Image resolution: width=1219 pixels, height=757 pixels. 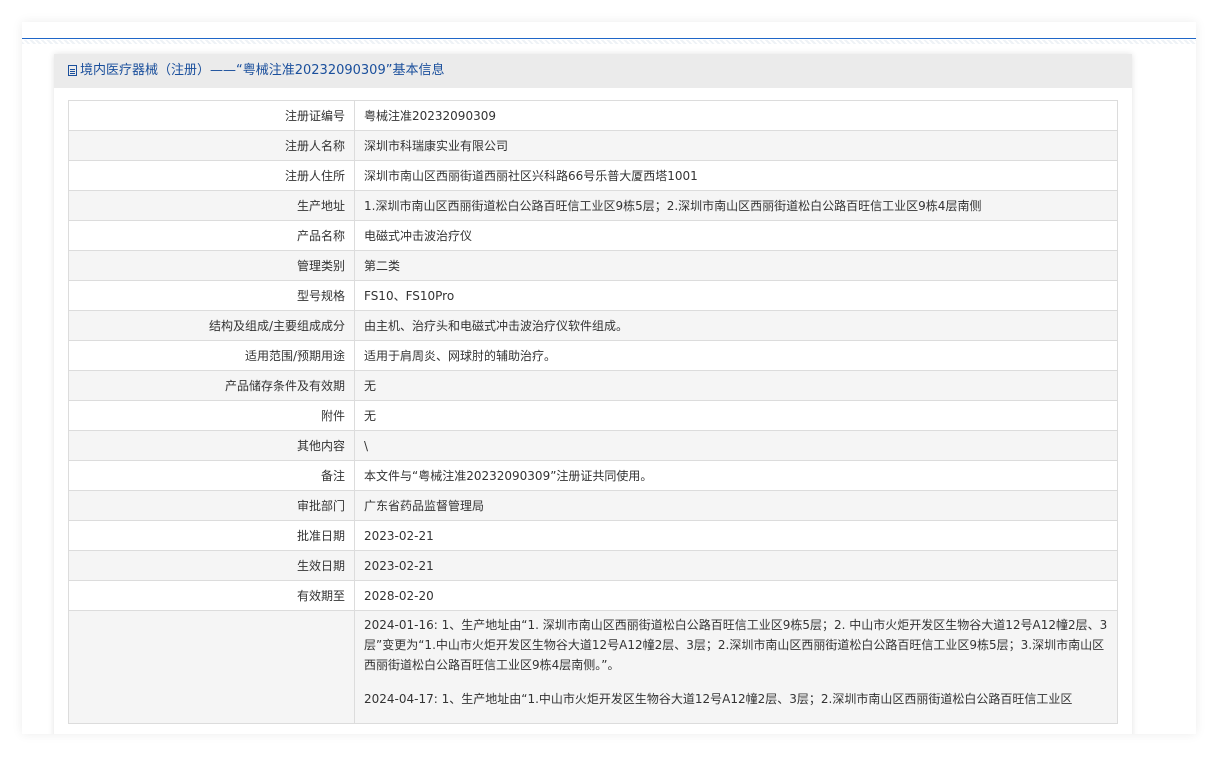 What do you see at coordinates (211, 175) in the screenshot?
I see `row-label: 注册人住所` at bounding box center [211, 175].